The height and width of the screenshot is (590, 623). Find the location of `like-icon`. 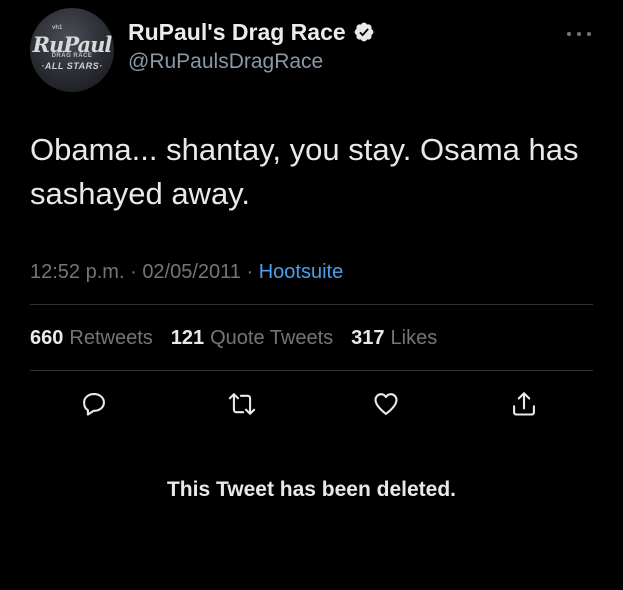

like-icon is located at coordinates (386, 404).